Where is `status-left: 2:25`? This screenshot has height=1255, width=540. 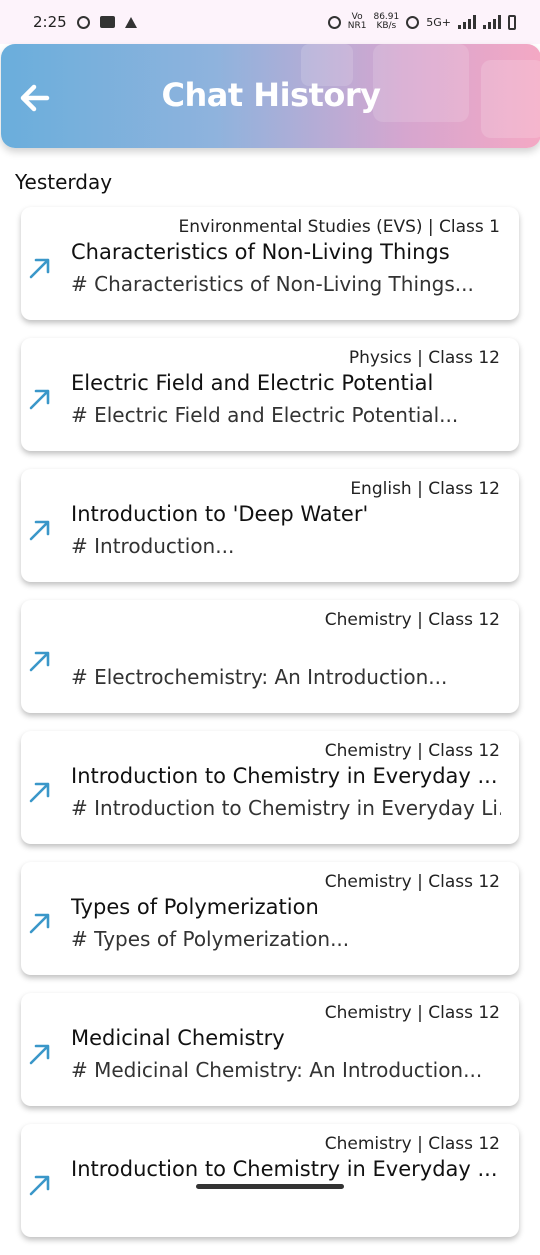
status-left: 2:25 is located at coordinates (85, 22).